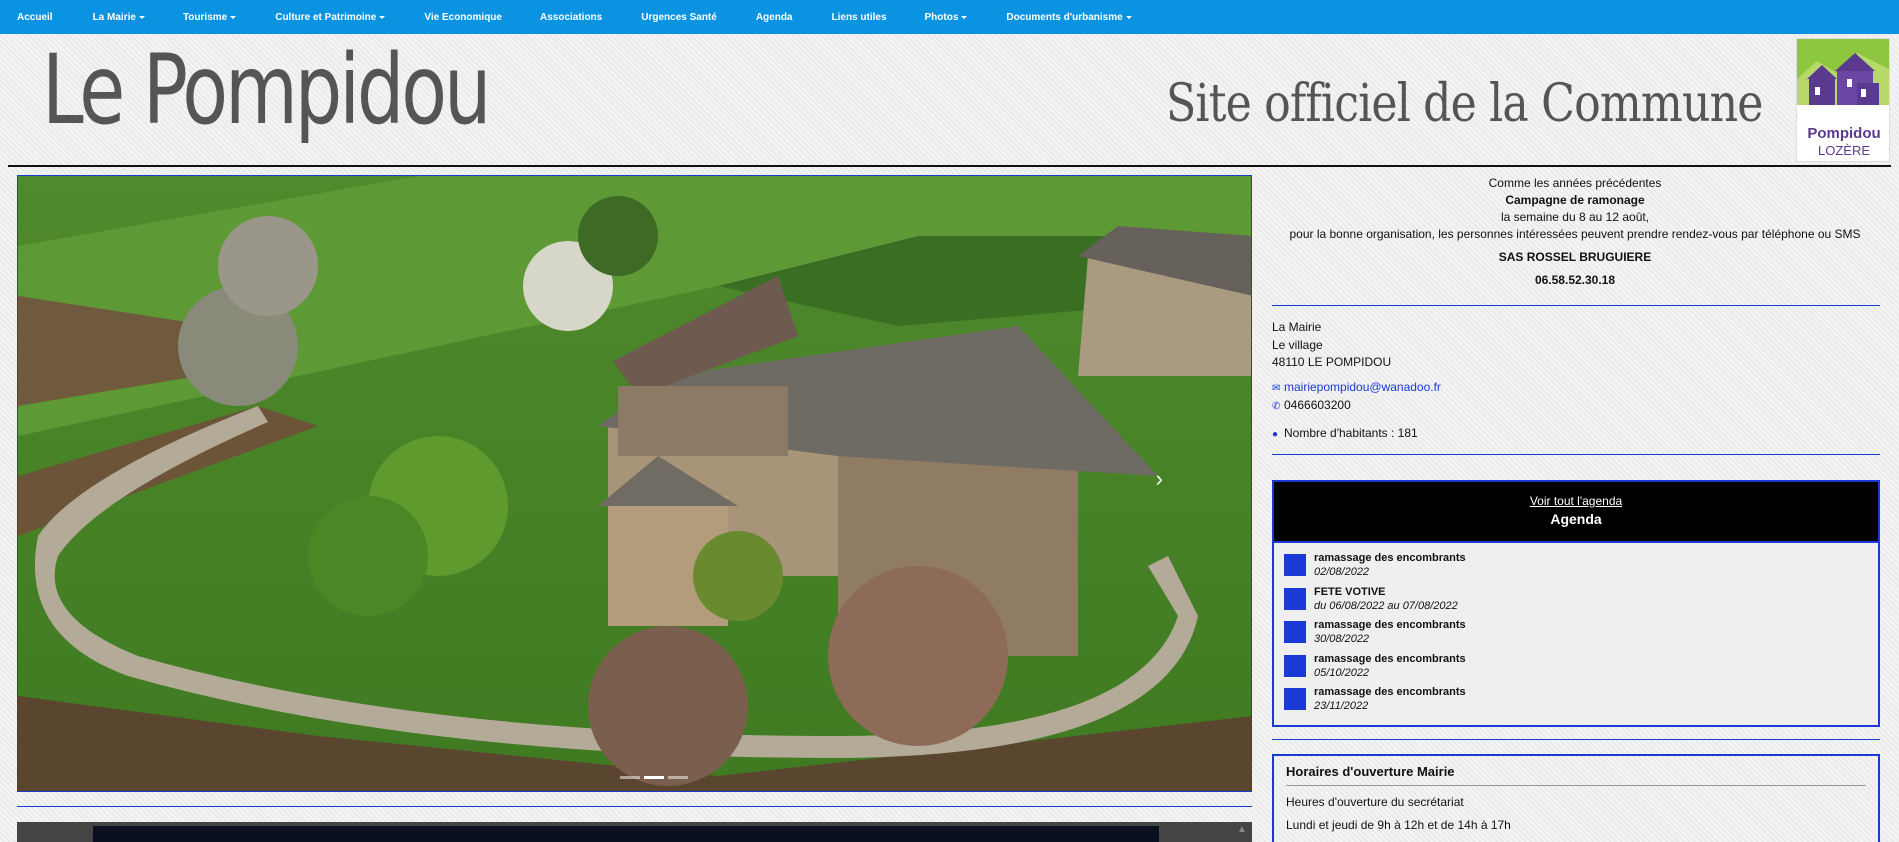 The image size is (1899, 842). I want to click on header-divider, so click(949, 166).